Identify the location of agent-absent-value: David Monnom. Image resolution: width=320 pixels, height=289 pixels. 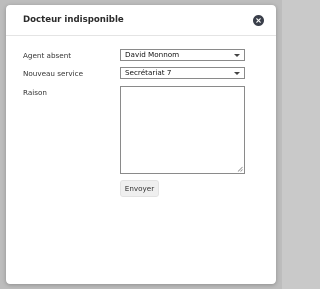
(152, 54).